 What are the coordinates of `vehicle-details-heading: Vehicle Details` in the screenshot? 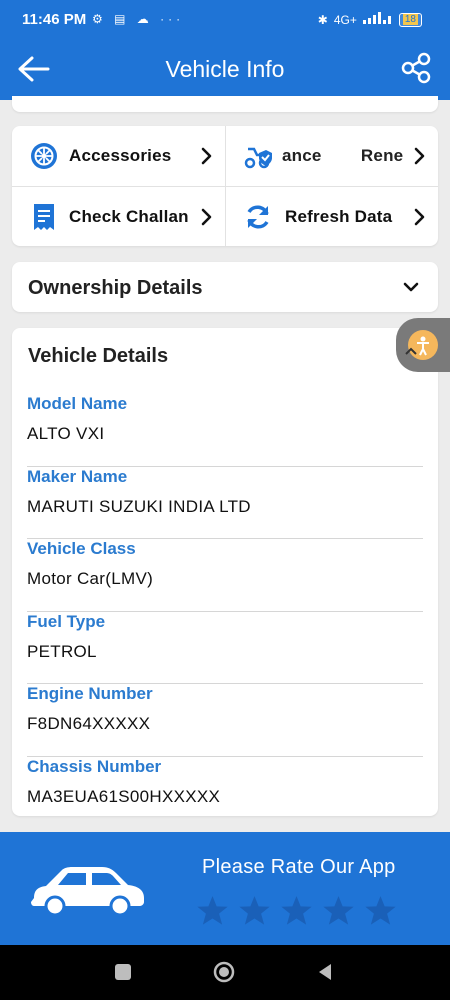 It's located at (98, 356).